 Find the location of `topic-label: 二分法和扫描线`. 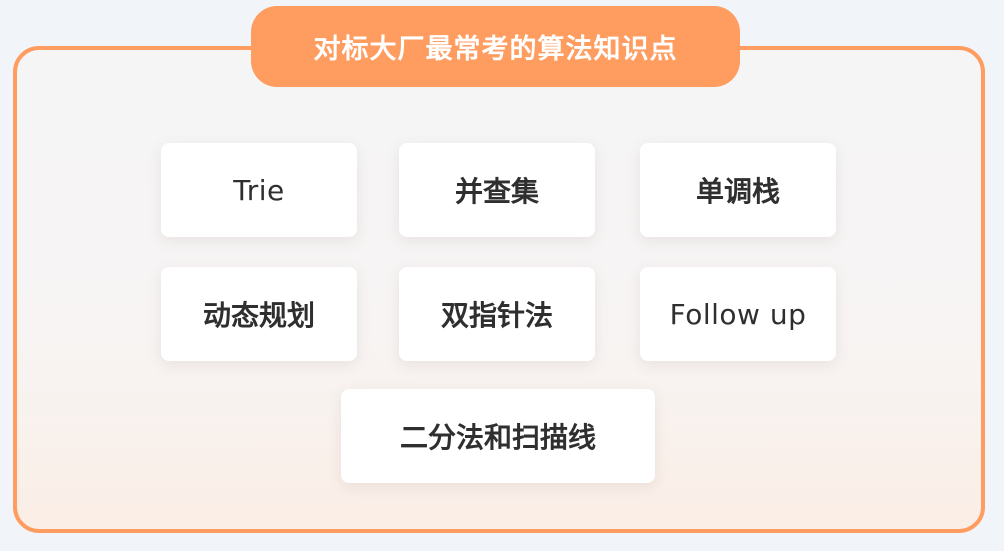

topic-label: 二分法和扫描线 is located at coordinates (497, 437).